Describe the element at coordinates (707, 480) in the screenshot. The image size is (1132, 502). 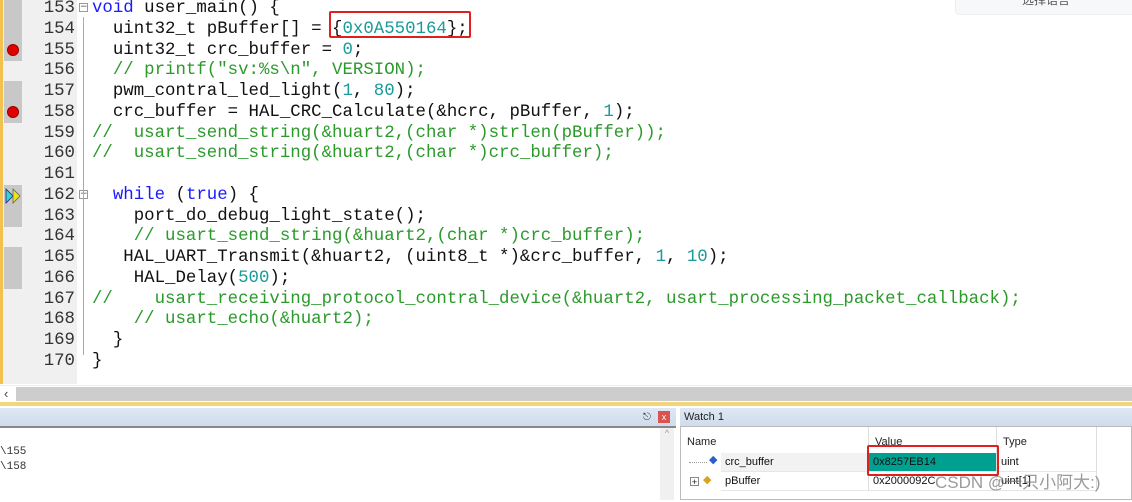
I see `array-variable-icon: ◆` at that location.